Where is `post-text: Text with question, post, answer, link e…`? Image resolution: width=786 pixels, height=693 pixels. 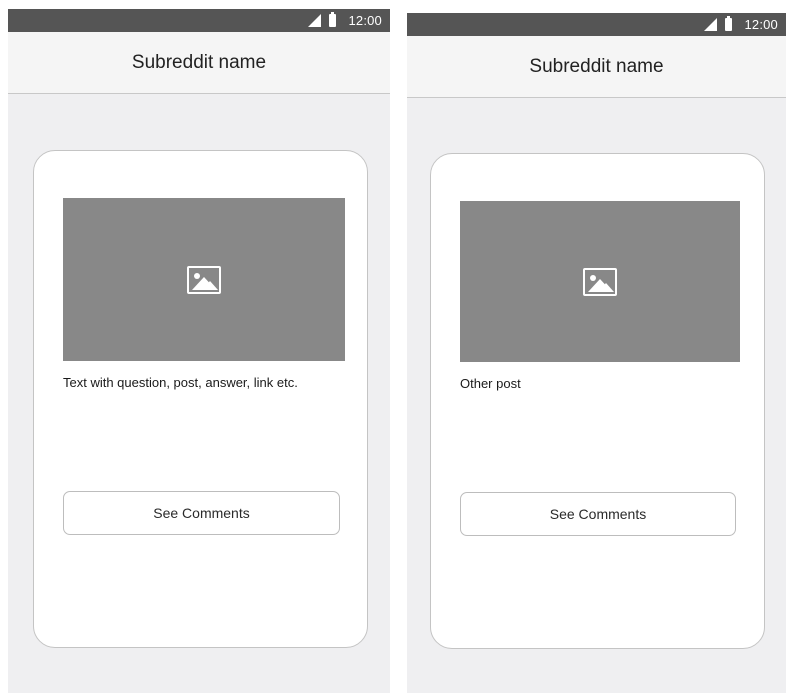
post-text: Text with question, post, answer, link e… is located at coordinates (180, 382).